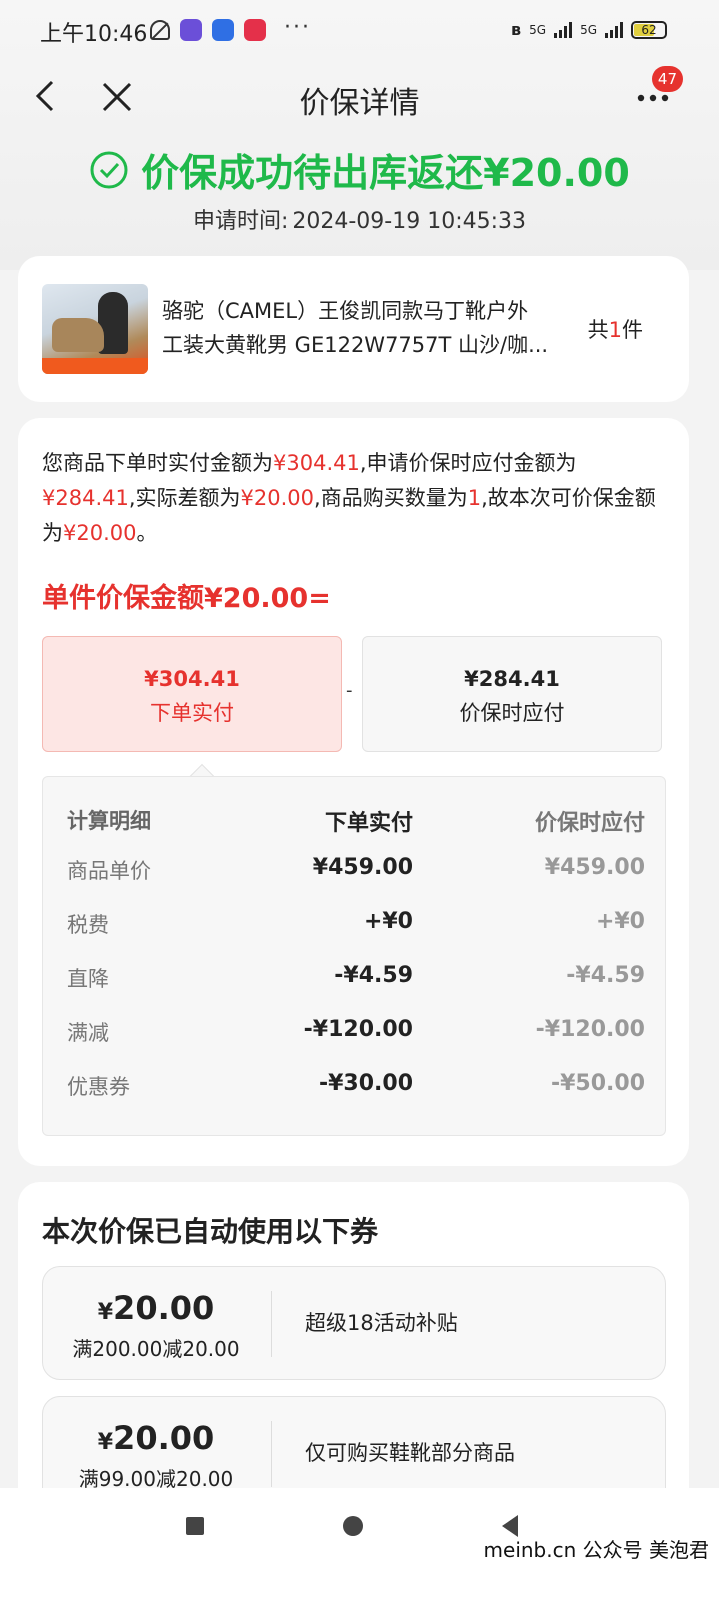  I want to click on mute-bell-icon, so click(160, 30).